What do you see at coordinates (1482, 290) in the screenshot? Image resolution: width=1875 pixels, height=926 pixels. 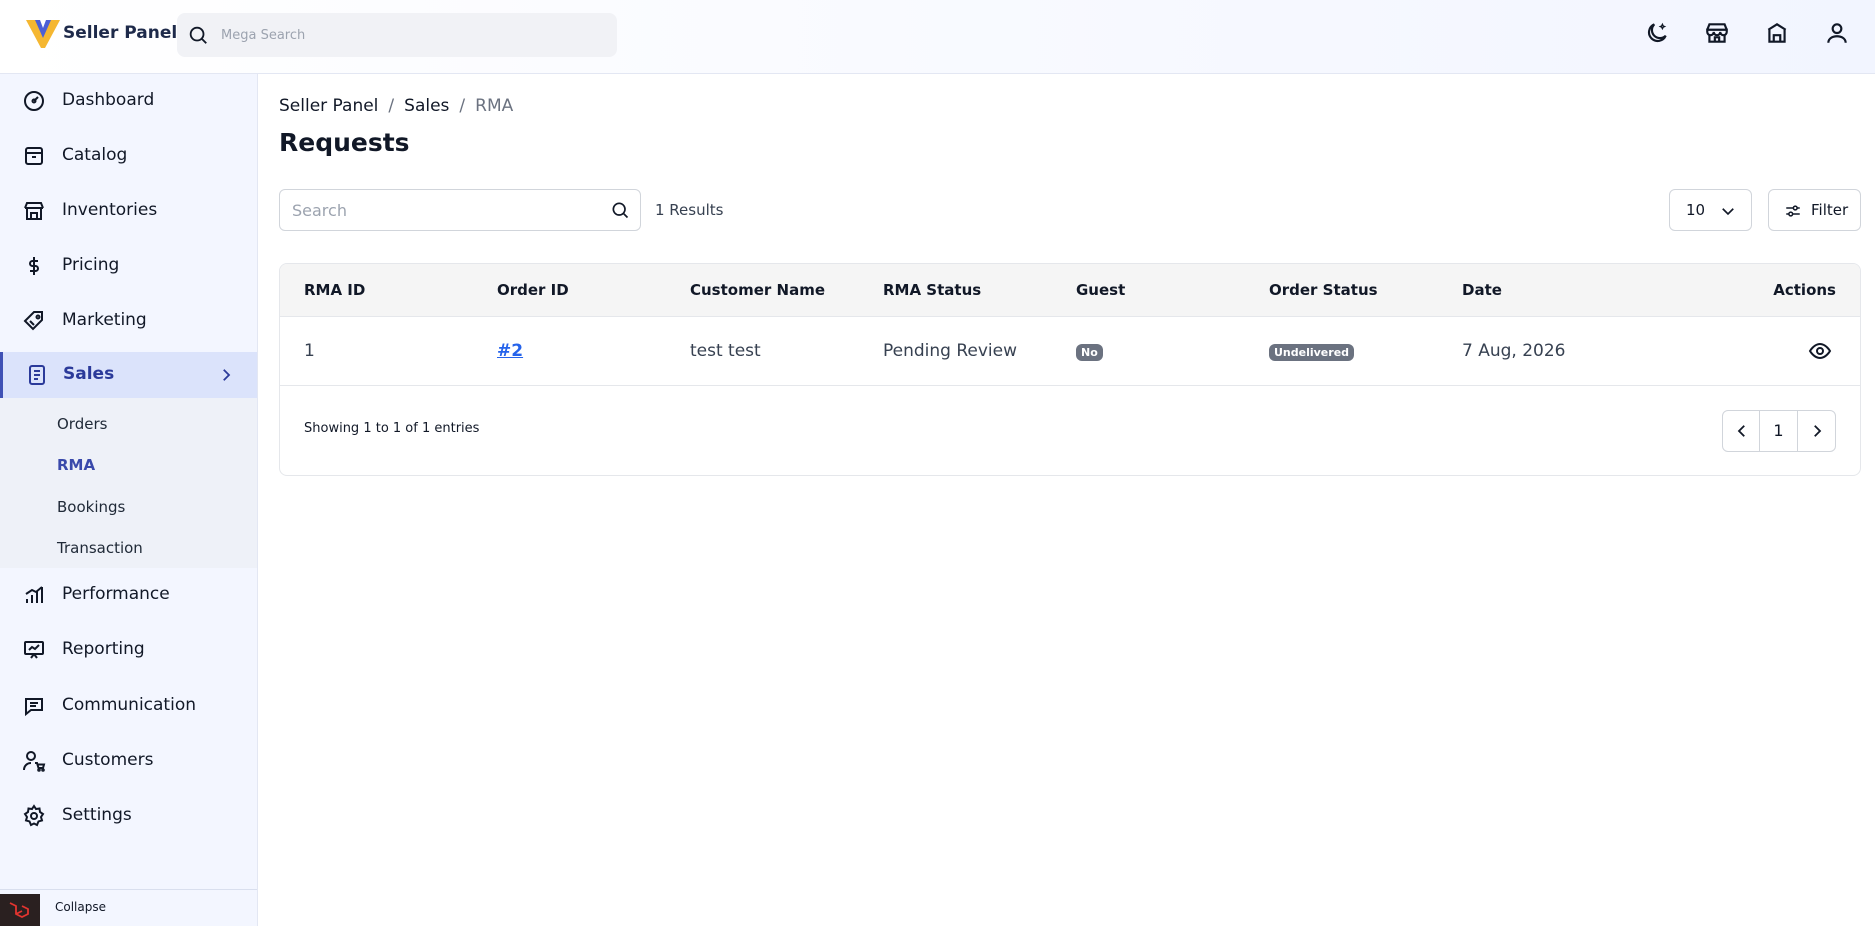 I see `column-header: Date` at bounding box center [1482, 290].